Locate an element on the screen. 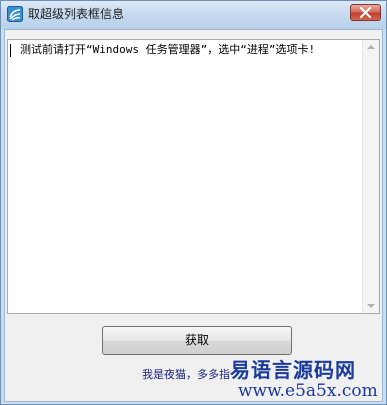  window-title: 取超级列表框信息 is located at coordinates (76, 14).